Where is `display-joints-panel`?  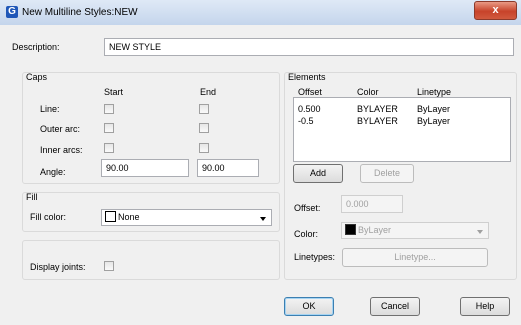 display-joints-panel is located at coordinates (151, 260).